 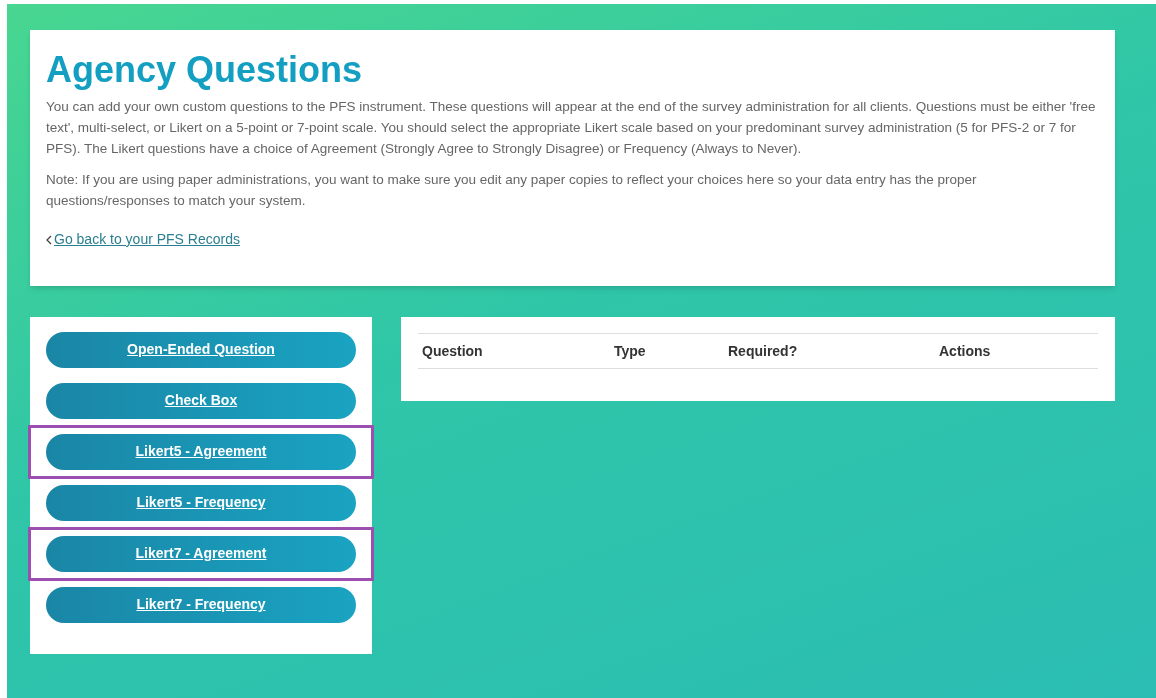 I want to click on page-title: Agency Questions, so click(x=205, y=70).